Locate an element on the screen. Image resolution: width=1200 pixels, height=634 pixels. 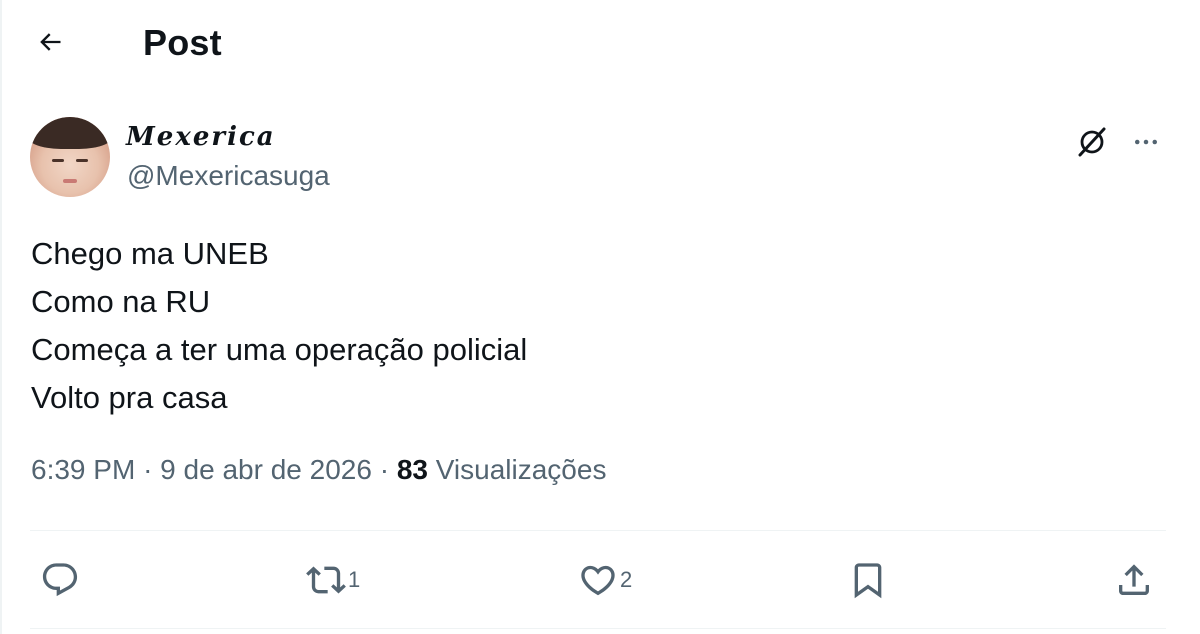
like-icon is located at coordinates (598, 580).